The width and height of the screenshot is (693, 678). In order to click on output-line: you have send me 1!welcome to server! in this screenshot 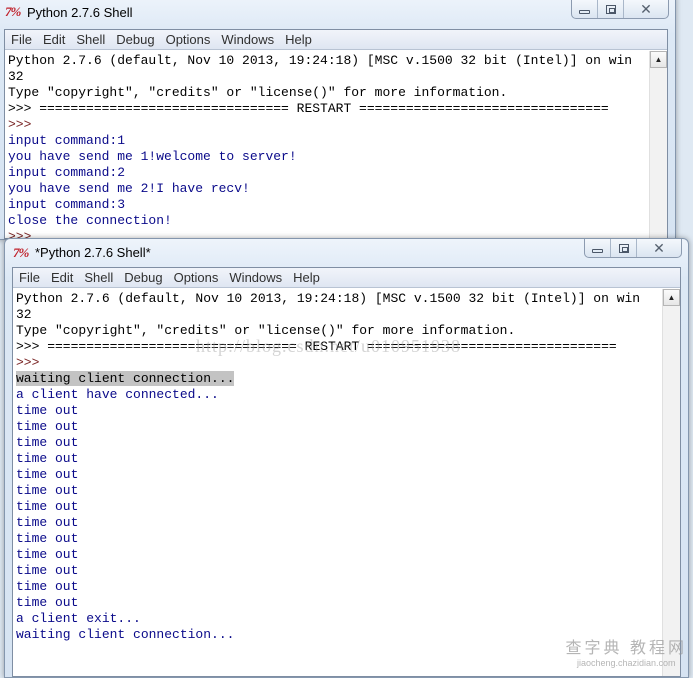, I will do `click(328, 157)`.